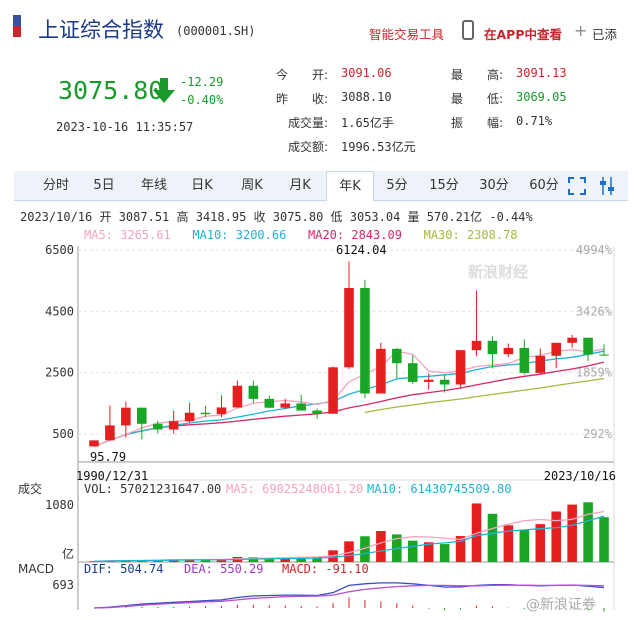 This screenshot has width=634, height=620. I want to click on macd-dif-legend: DIF: 504.74, so click(123, 569).